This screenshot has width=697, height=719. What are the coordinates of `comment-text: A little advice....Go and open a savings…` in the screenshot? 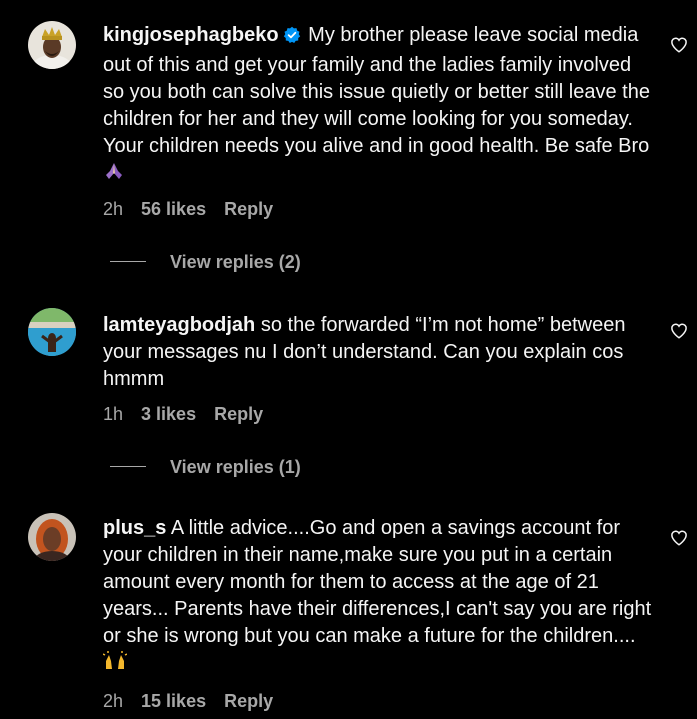 It's located at (377, 582).